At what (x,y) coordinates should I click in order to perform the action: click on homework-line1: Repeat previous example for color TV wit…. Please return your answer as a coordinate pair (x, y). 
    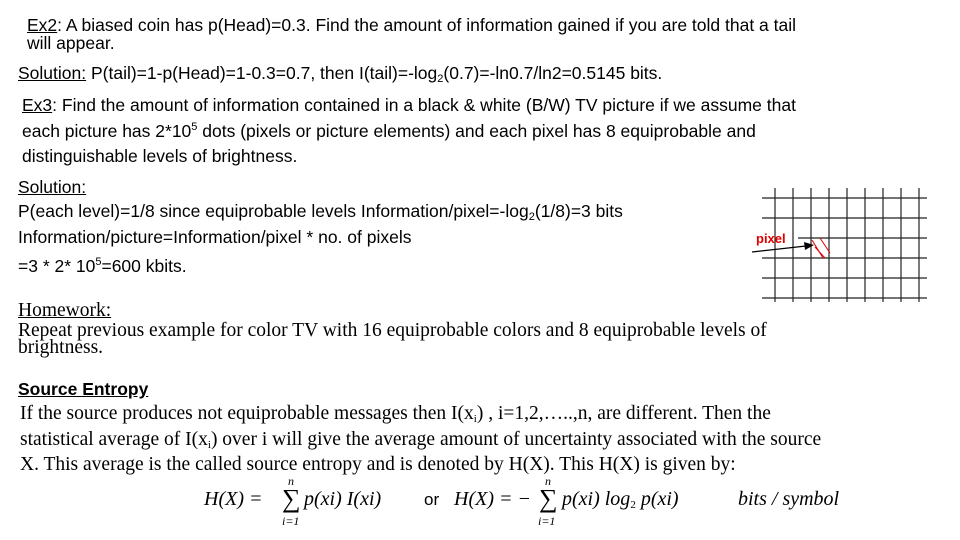
    Looking at the image, I should click on (392, 330).